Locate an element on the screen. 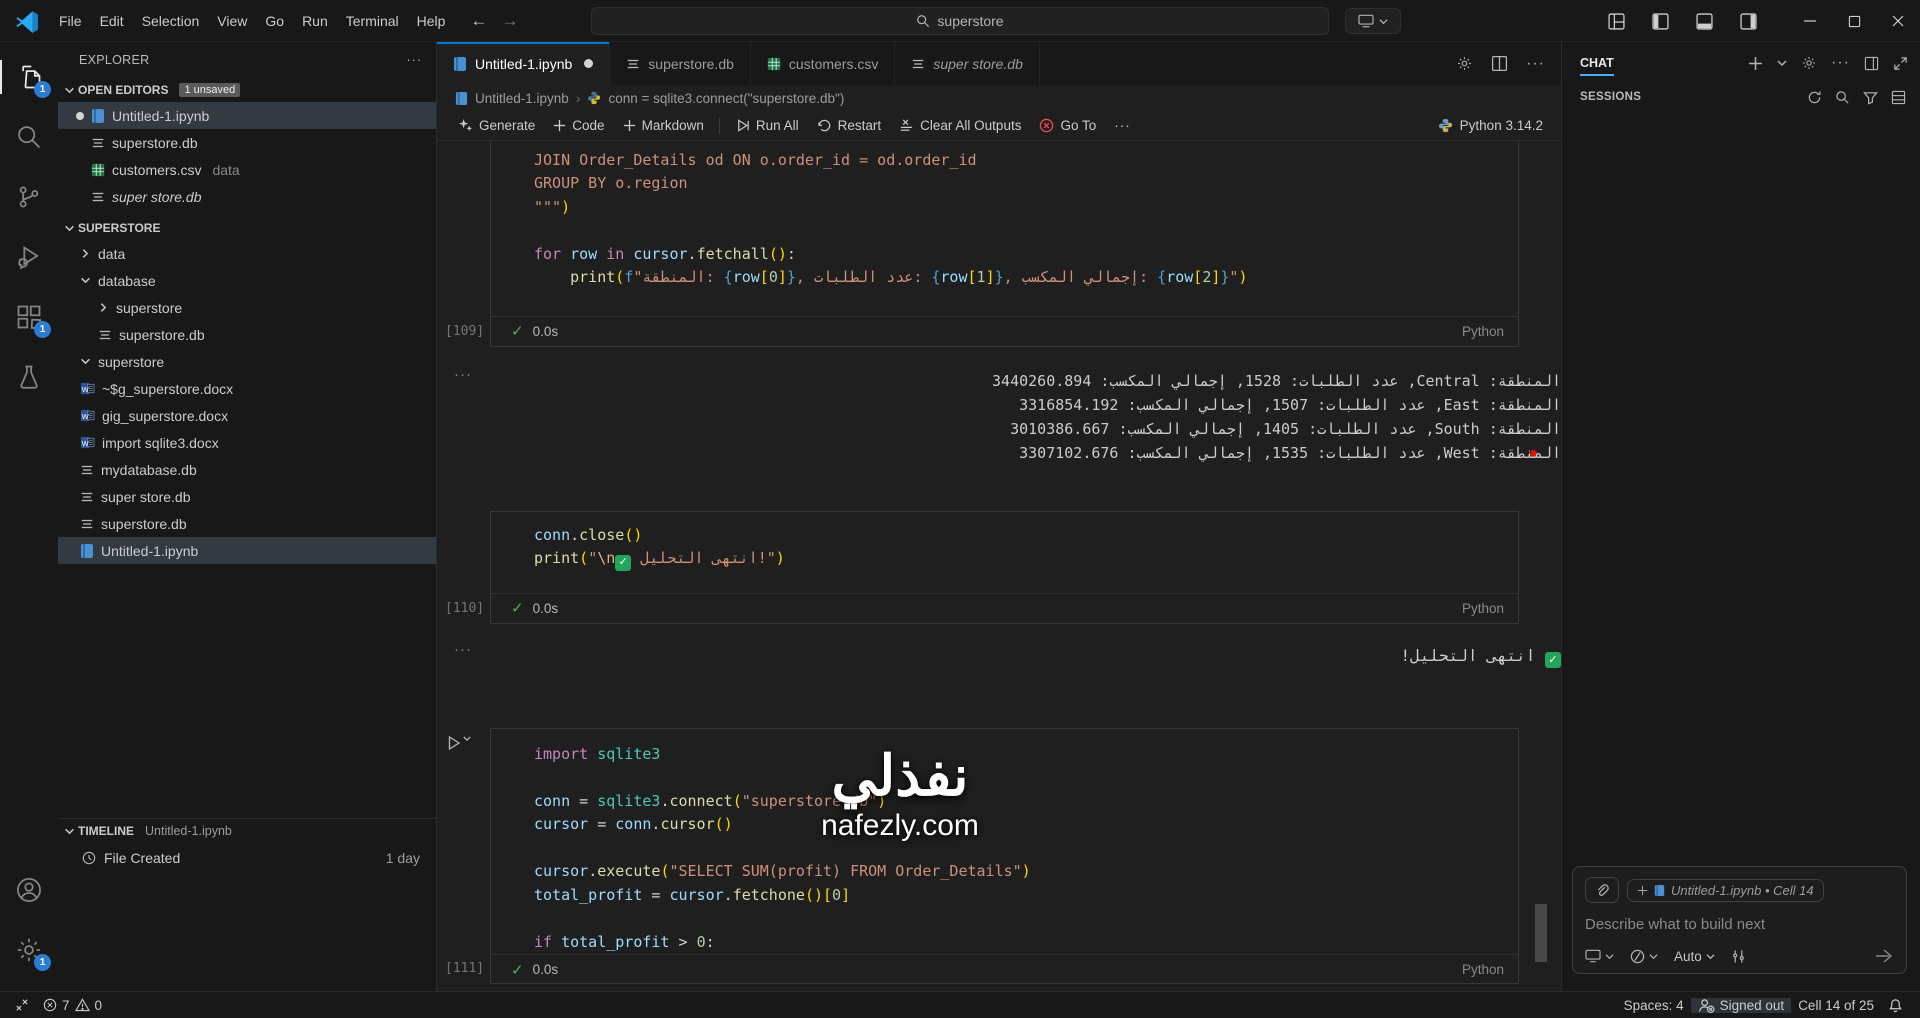 This screenshot has height=1018, width=1920. maximize-icon is located at coordinates (1854, 21).